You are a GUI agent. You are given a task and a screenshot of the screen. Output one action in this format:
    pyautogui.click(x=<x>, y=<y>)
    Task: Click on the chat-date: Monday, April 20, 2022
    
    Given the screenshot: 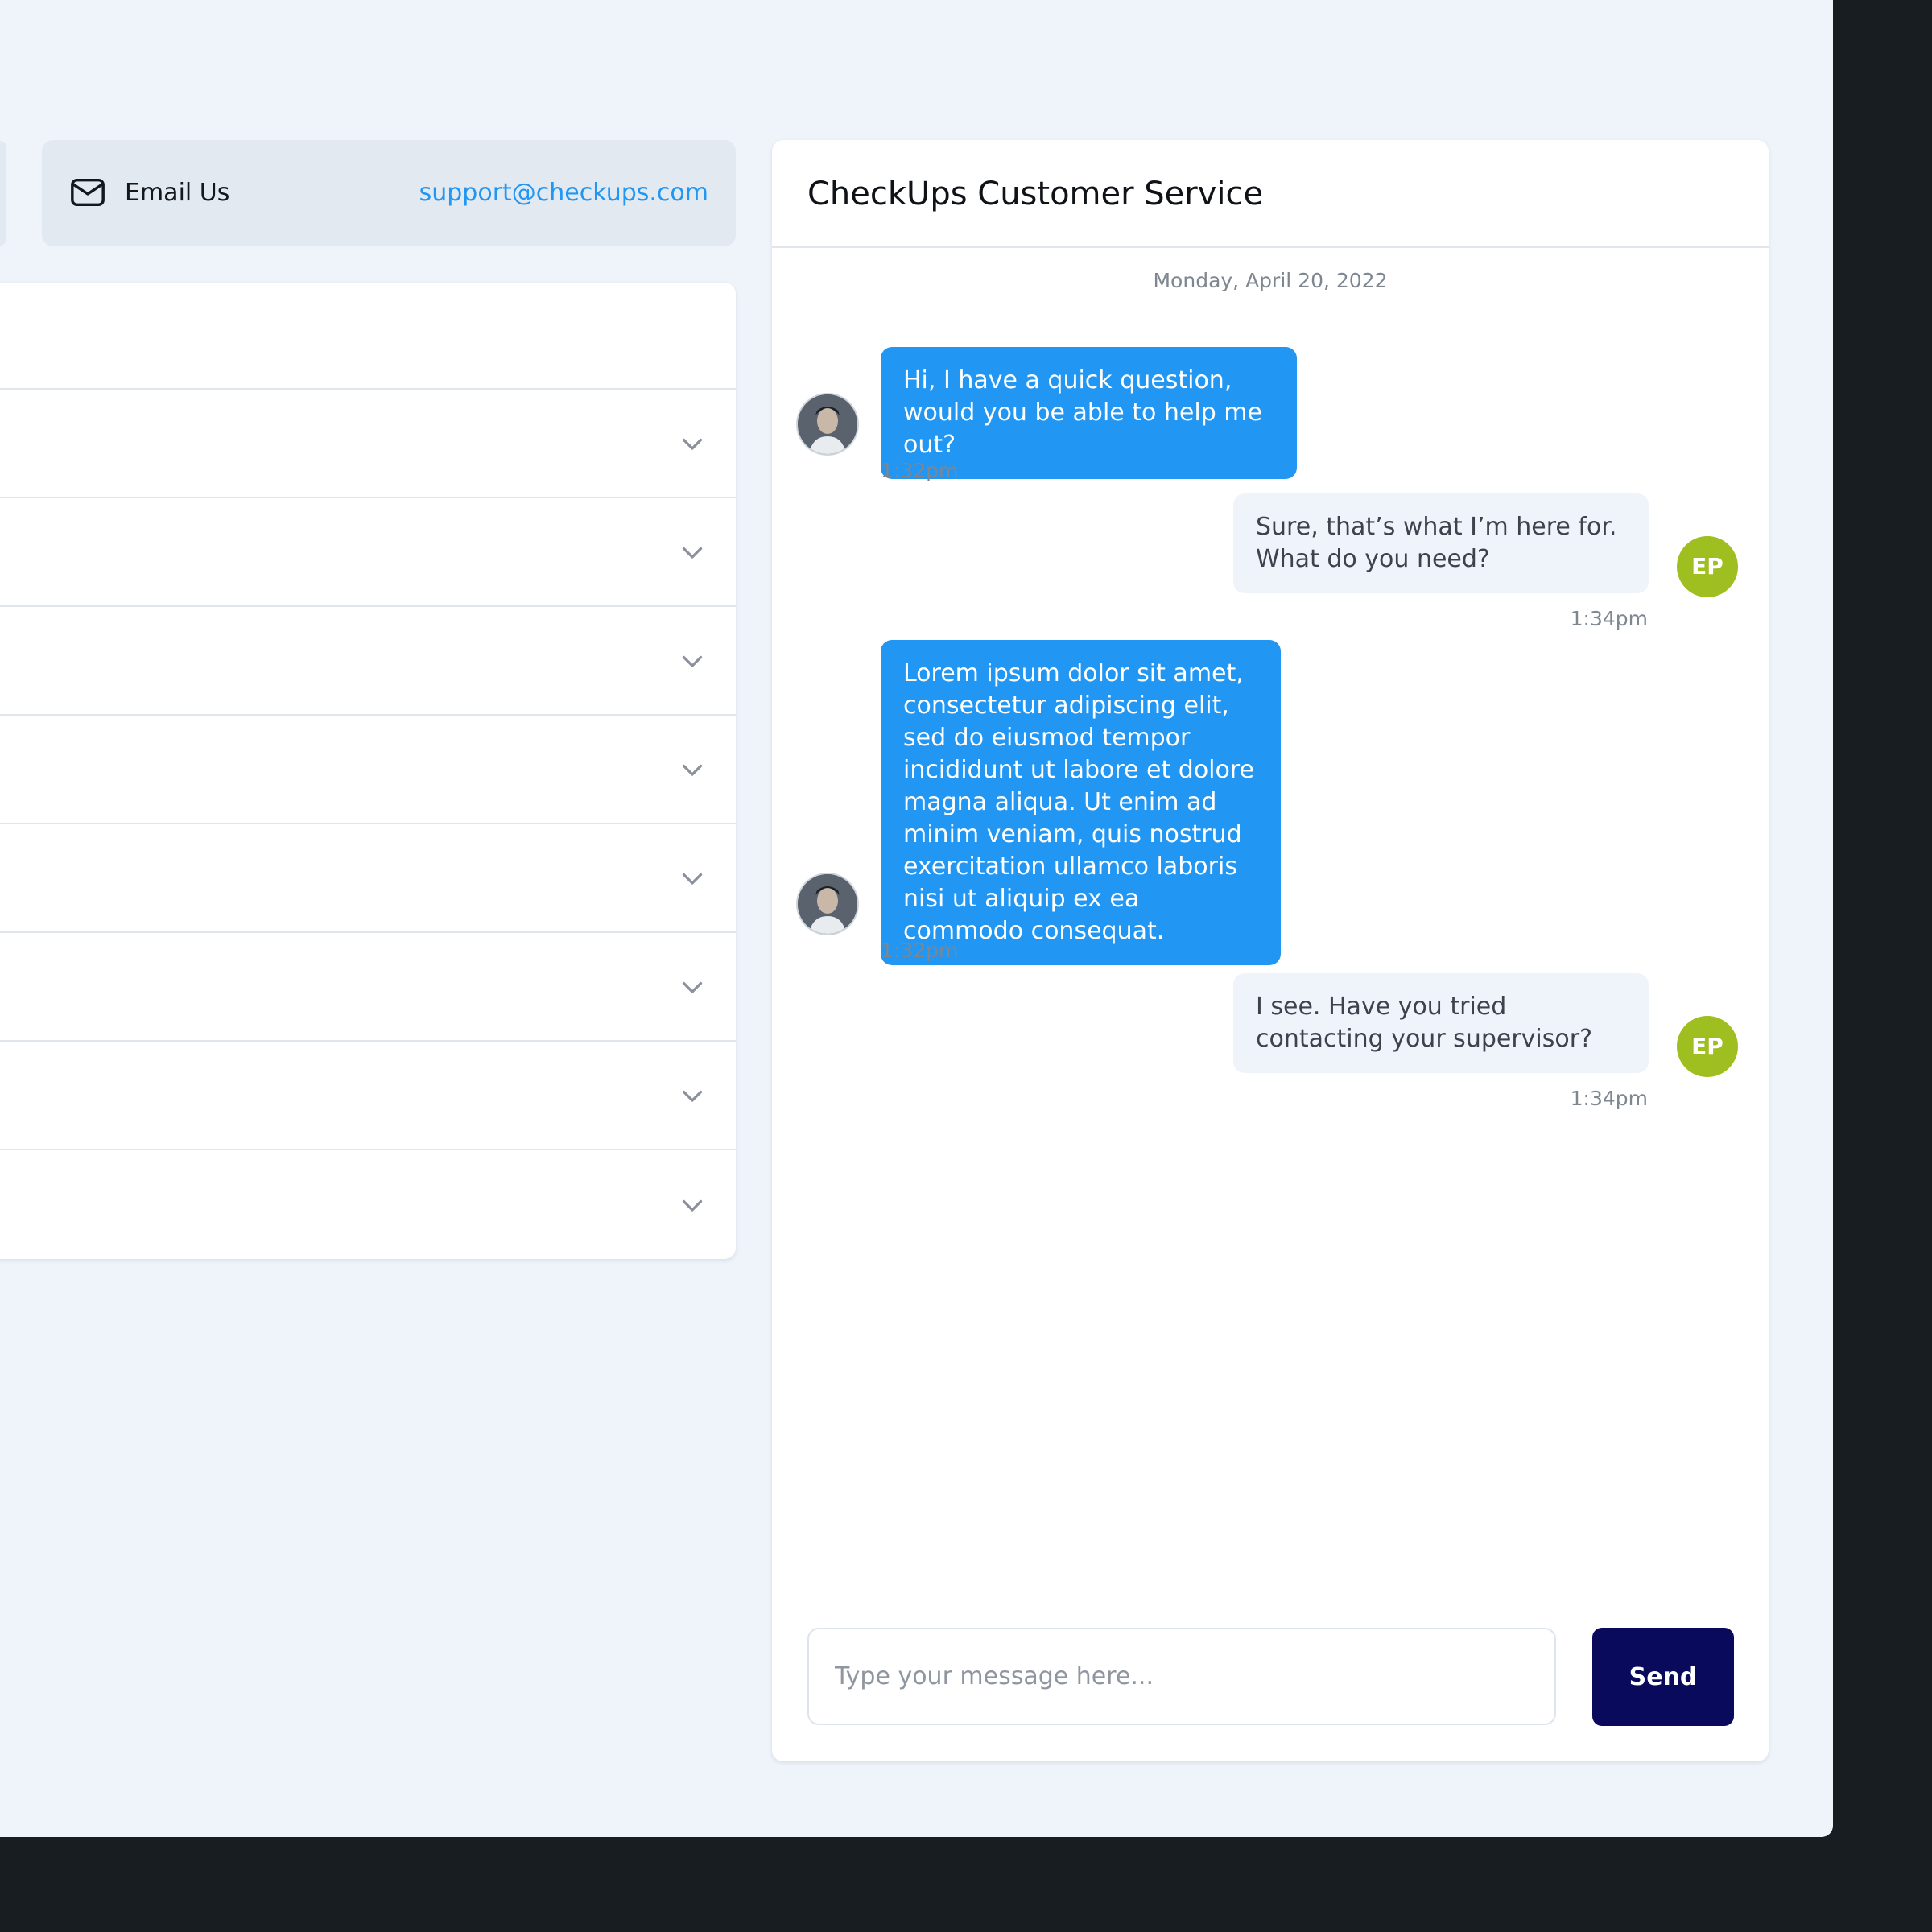 What is the action you would take?
    pyautogui.click(x=1270, y=280)
    